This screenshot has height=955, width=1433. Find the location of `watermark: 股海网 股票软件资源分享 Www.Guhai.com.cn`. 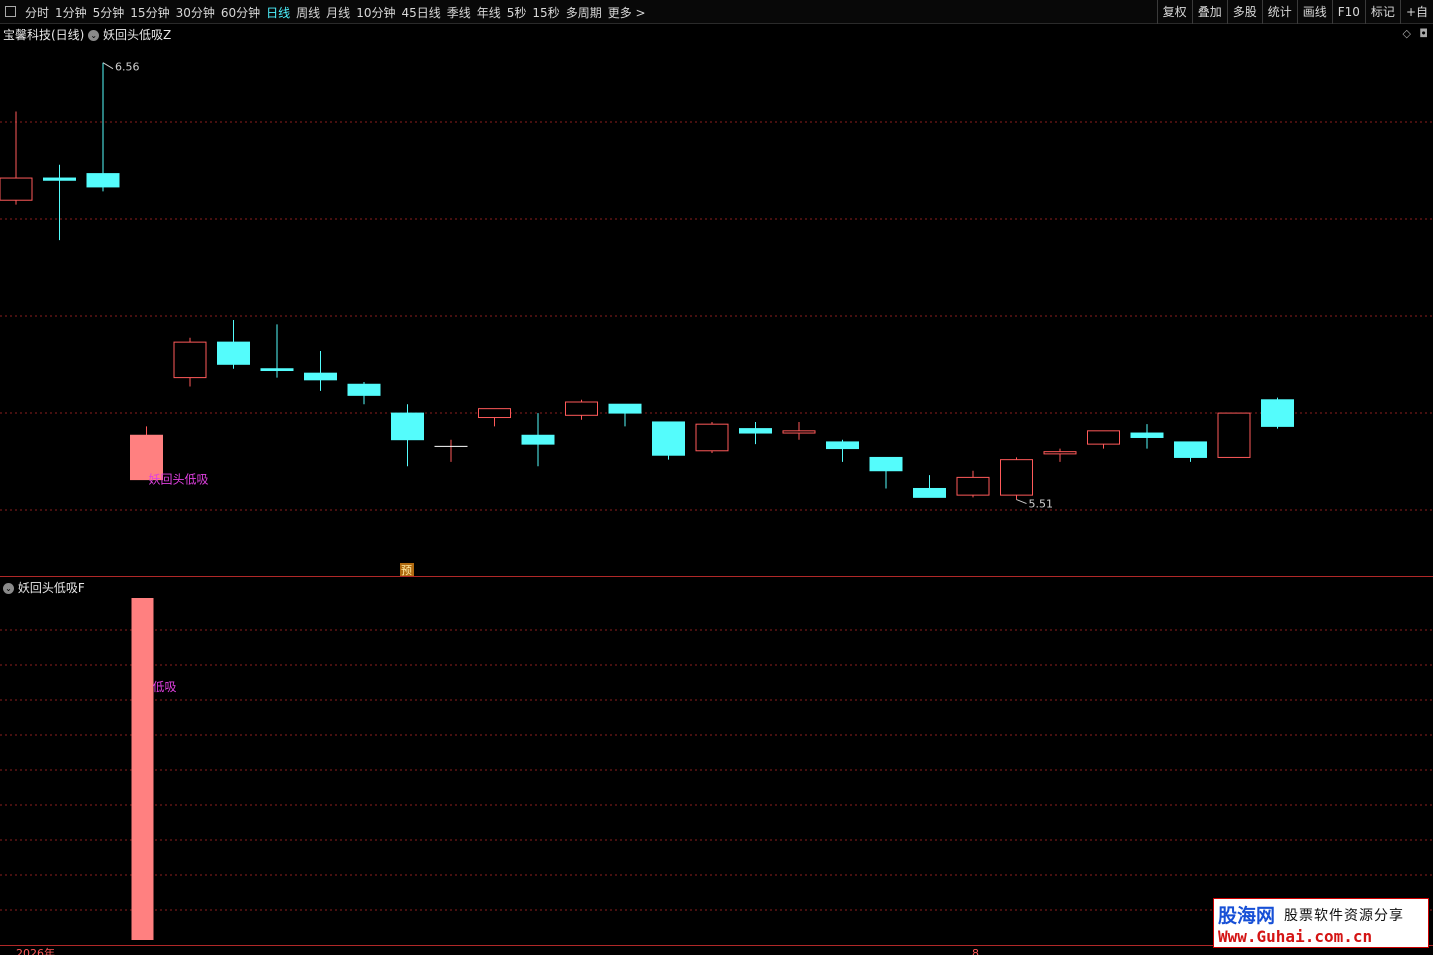

watermark: 股海网 股票软件资源分享 Www.Guhai.com.cn is located at coordinates (1321, 923).